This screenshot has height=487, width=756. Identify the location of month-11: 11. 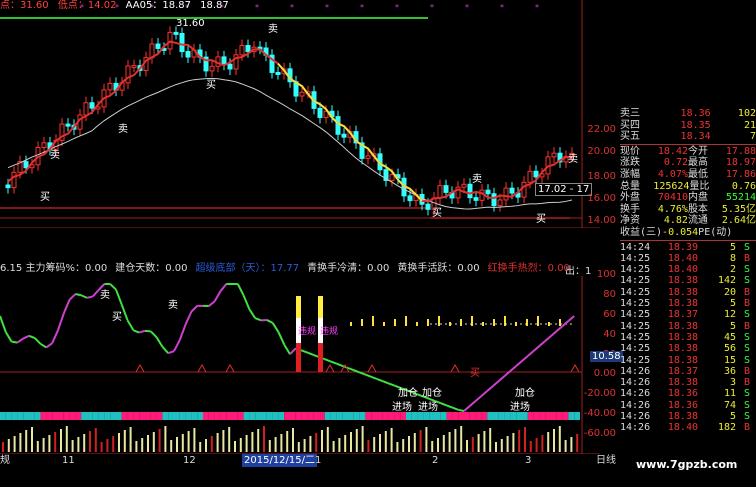
(68, 460).